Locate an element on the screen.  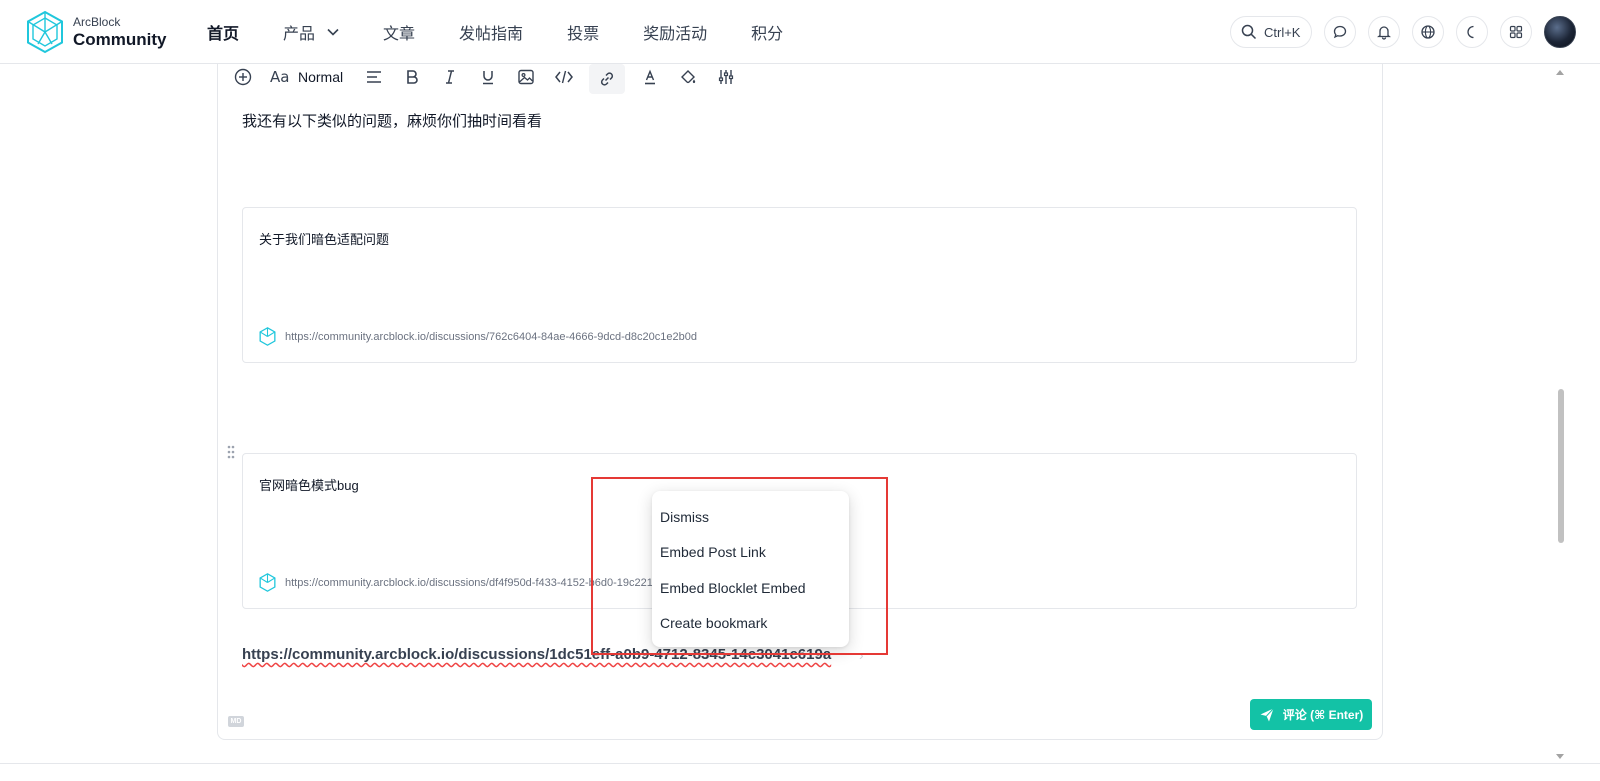
code-icon is located at coordinates (564, 77).